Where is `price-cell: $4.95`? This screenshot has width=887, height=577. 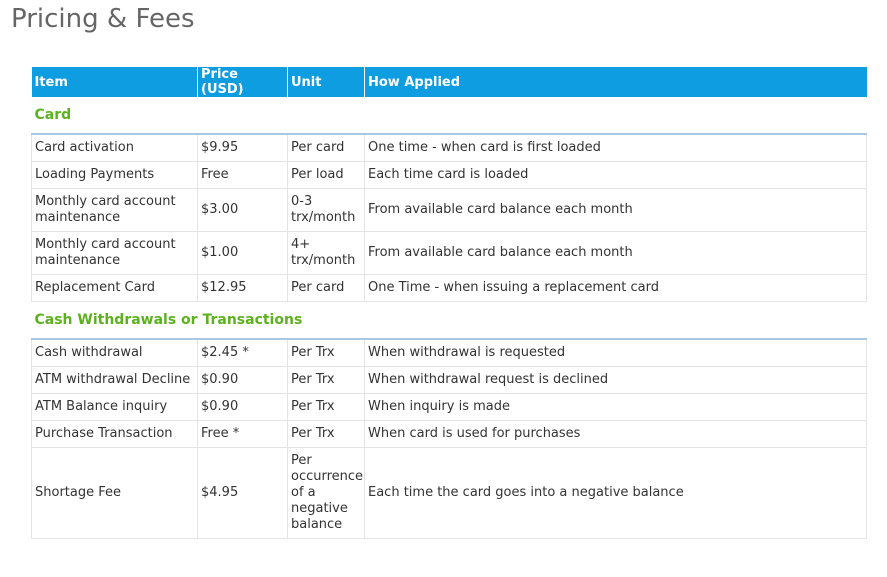 price-cell: $4.95 is located at coordinates (242, 493).